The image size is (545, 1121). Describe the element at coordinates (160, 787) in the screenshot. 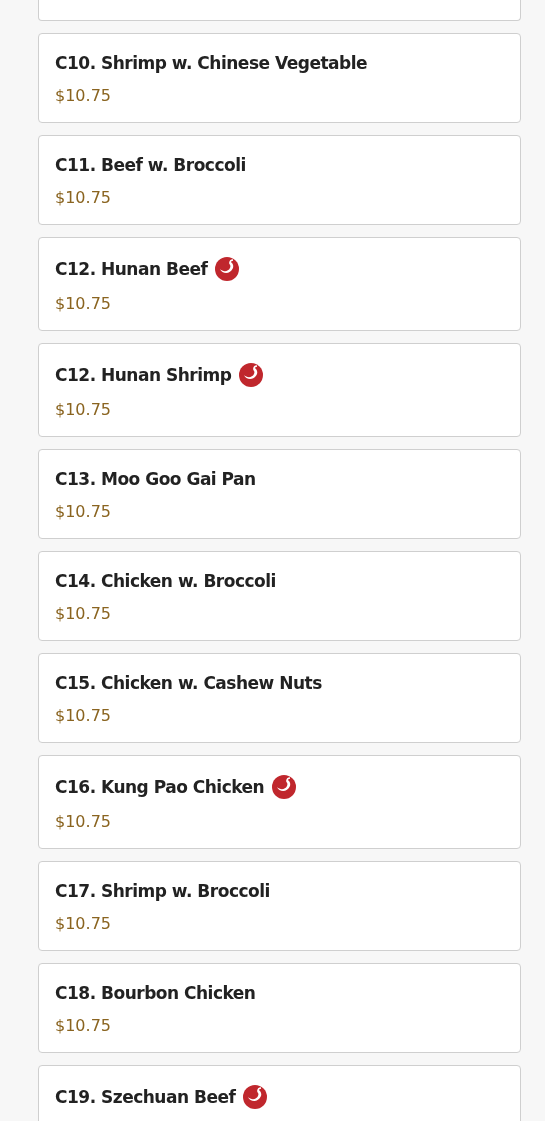

I see `dish-name: C16. Kung Pao Chicken` at that location.